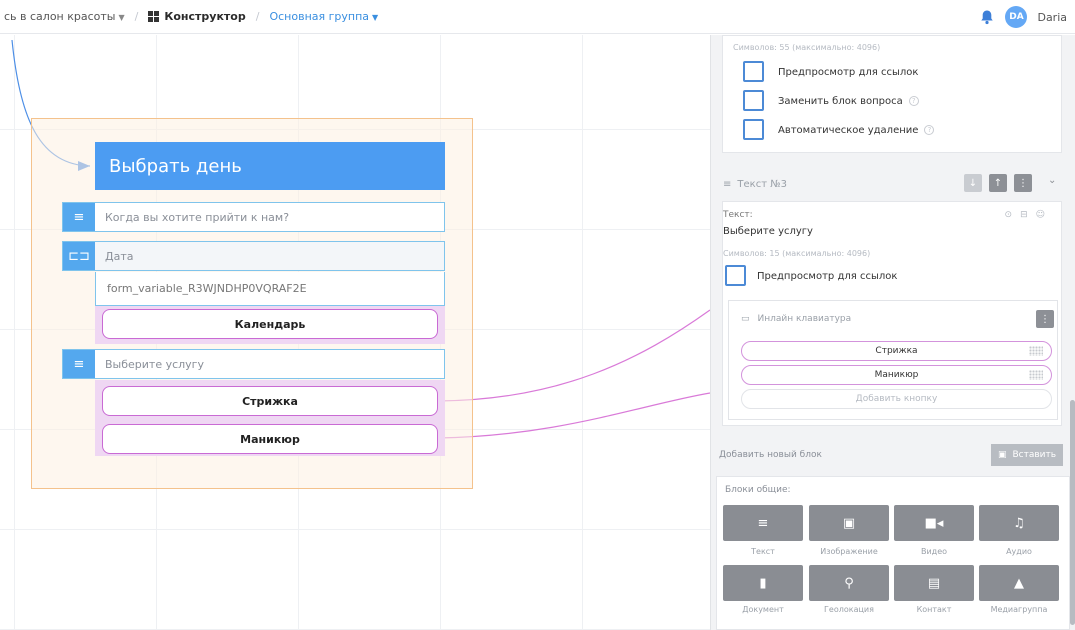  Describe the element at coordinates (738, 215) in the screenshot. I see `text-field-label: Текст:` at that location.